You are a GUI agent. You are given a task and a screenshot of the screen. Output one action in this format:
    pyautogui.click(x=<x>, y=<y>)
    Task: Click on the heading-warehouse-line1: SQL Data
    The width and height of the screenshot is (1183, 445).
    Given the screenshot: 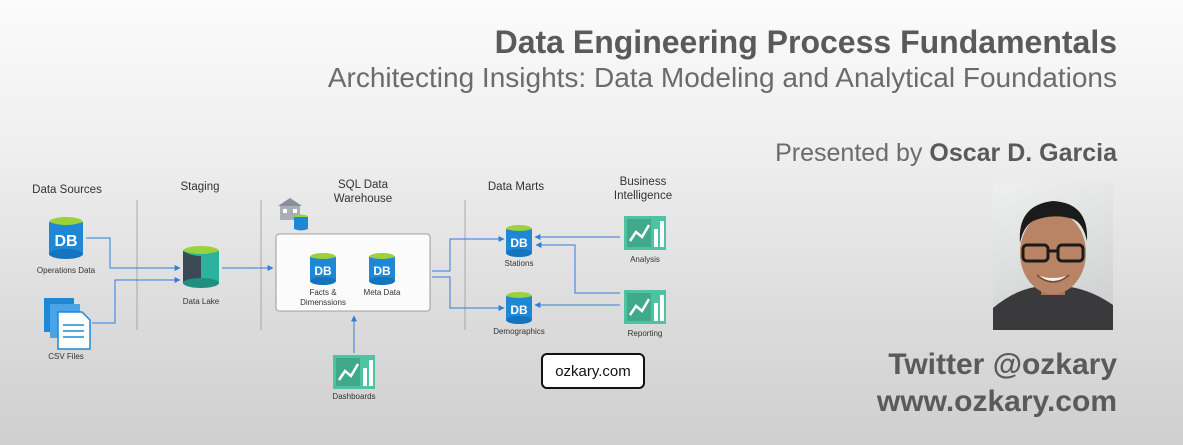 What is the action you would take?
    pyautogui.click(x=363, y=185)
    